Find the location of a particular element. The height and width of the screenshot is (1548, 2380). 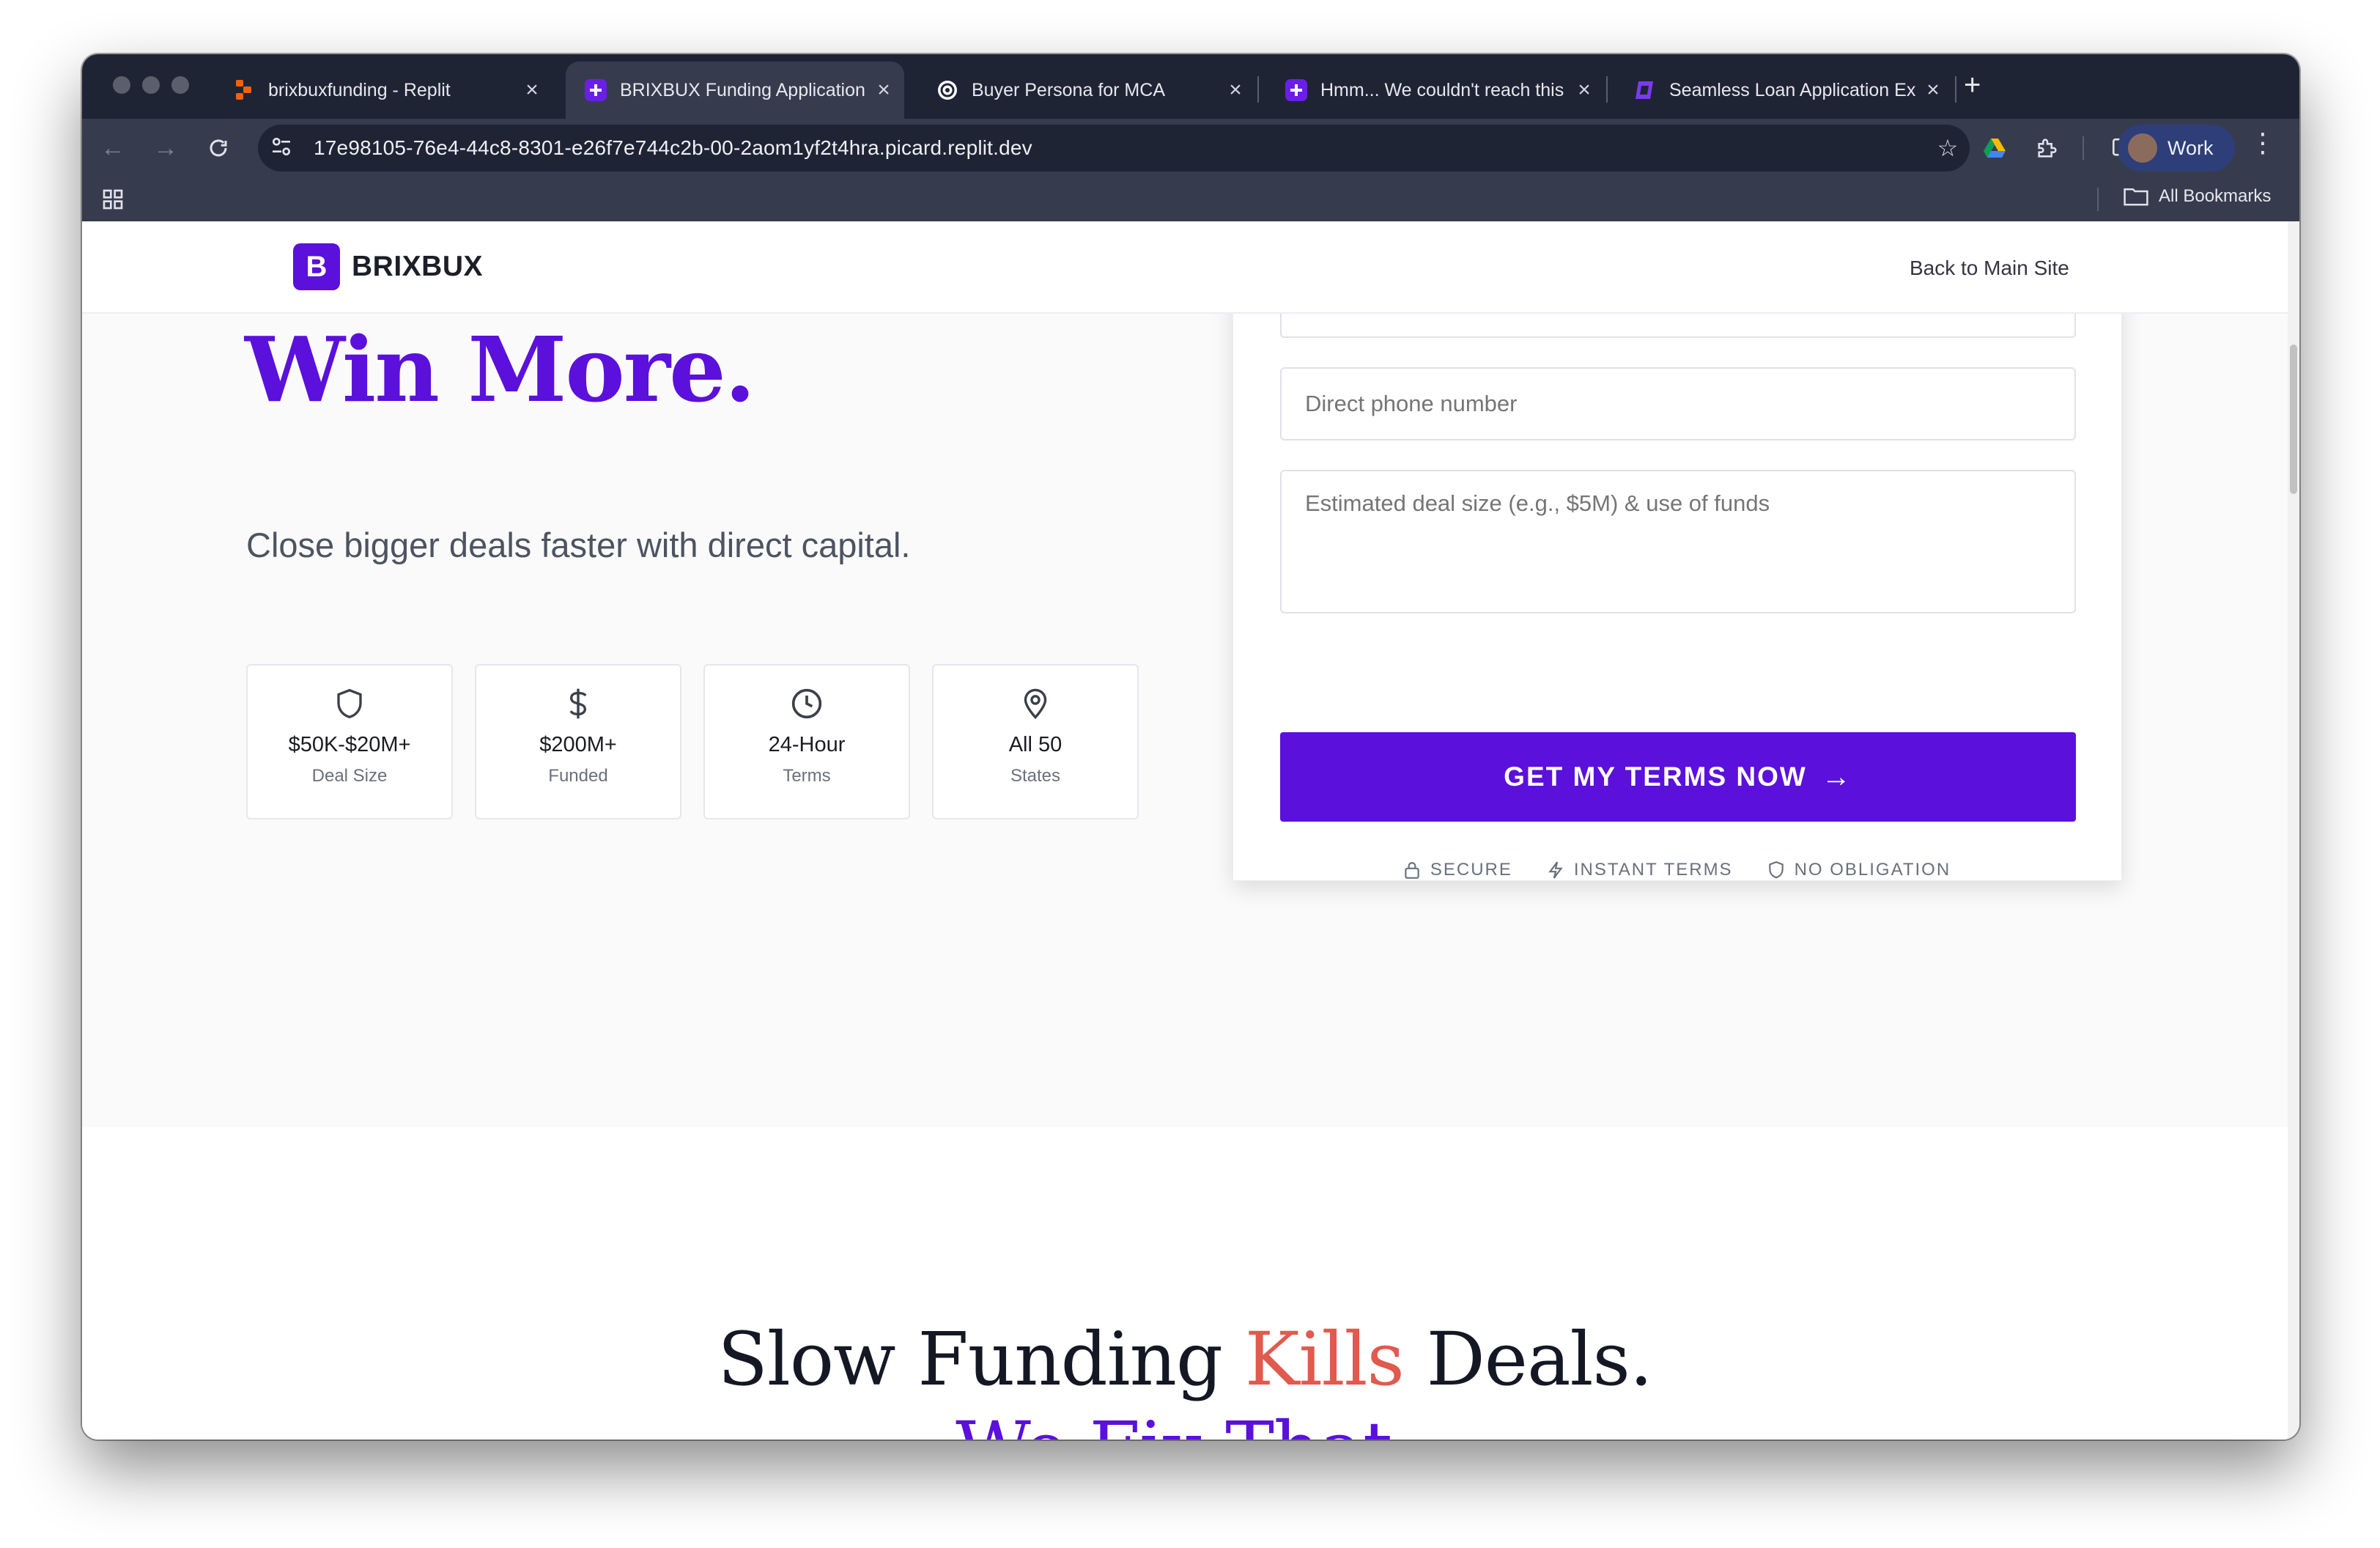

replit-icon is located at coordinates (244, 90).